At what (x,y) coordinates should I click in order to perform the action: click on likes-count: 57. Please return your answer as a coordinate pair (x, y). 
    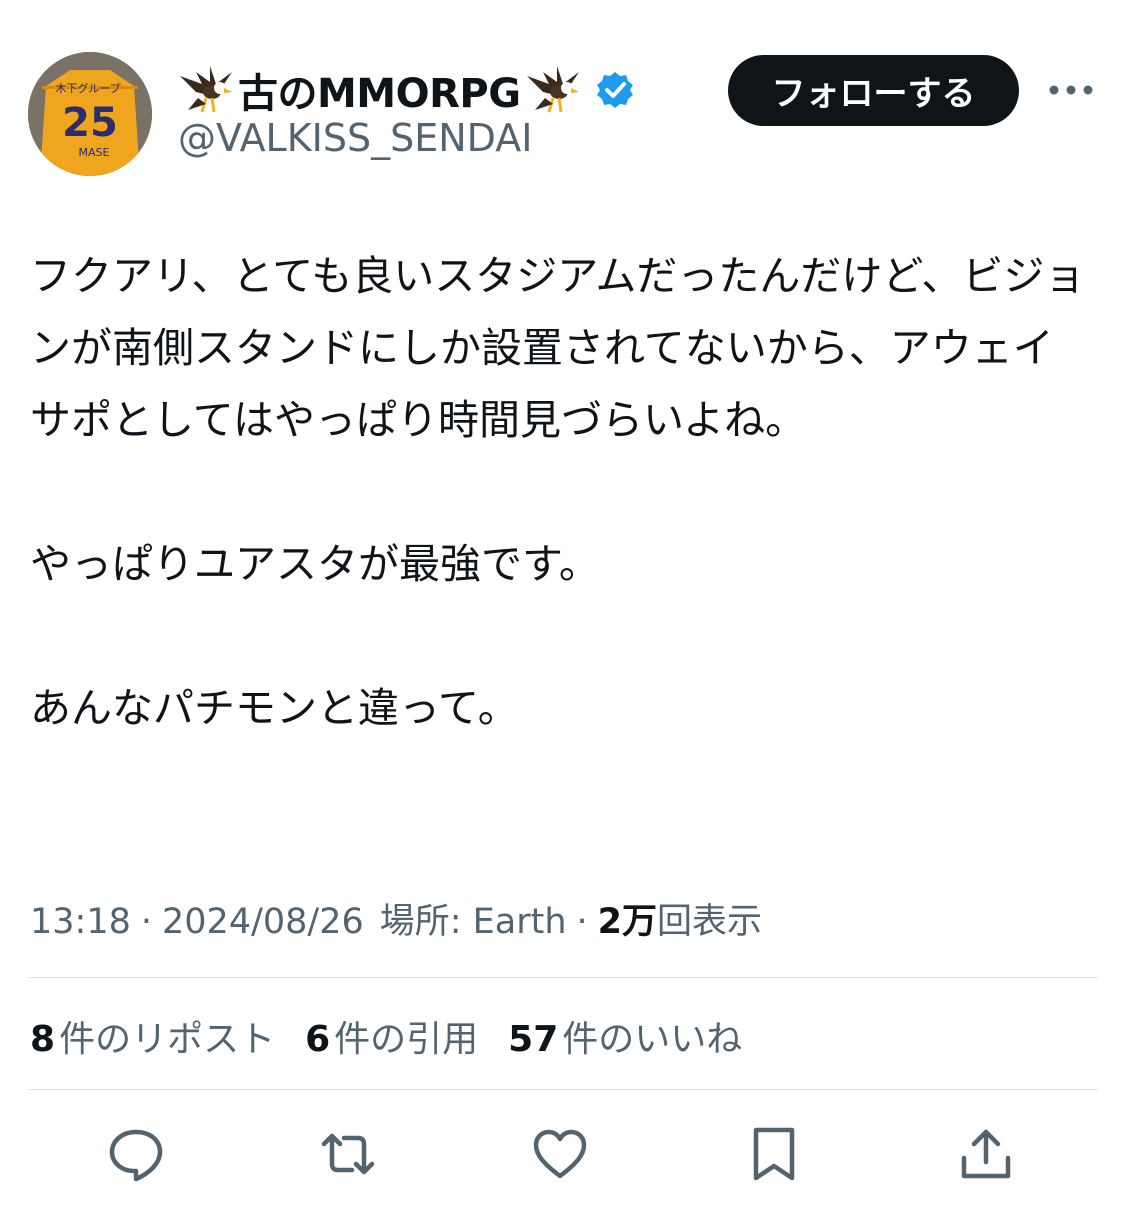
    Looking at the image, I should click on (533, 1039).